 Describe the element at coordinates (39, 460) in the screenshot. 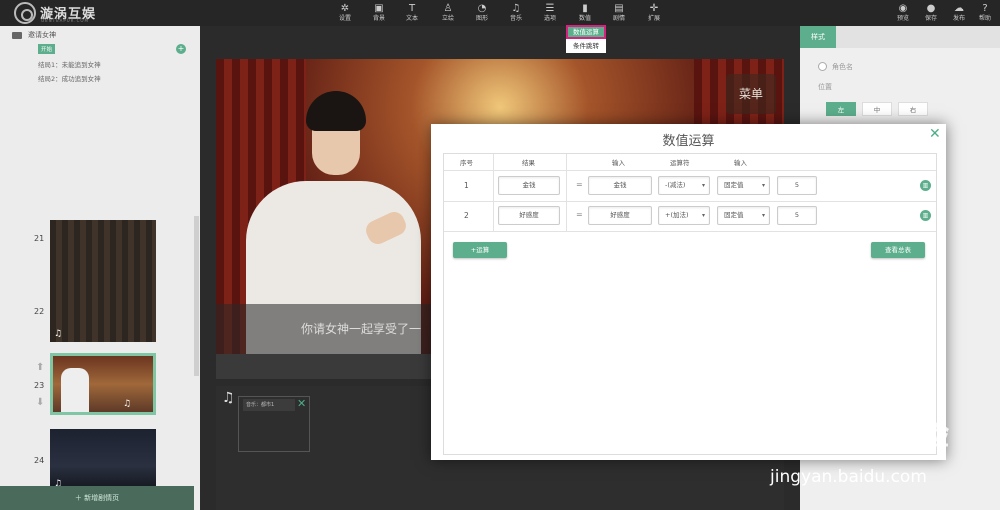

I see `page-number: 24` at that location.